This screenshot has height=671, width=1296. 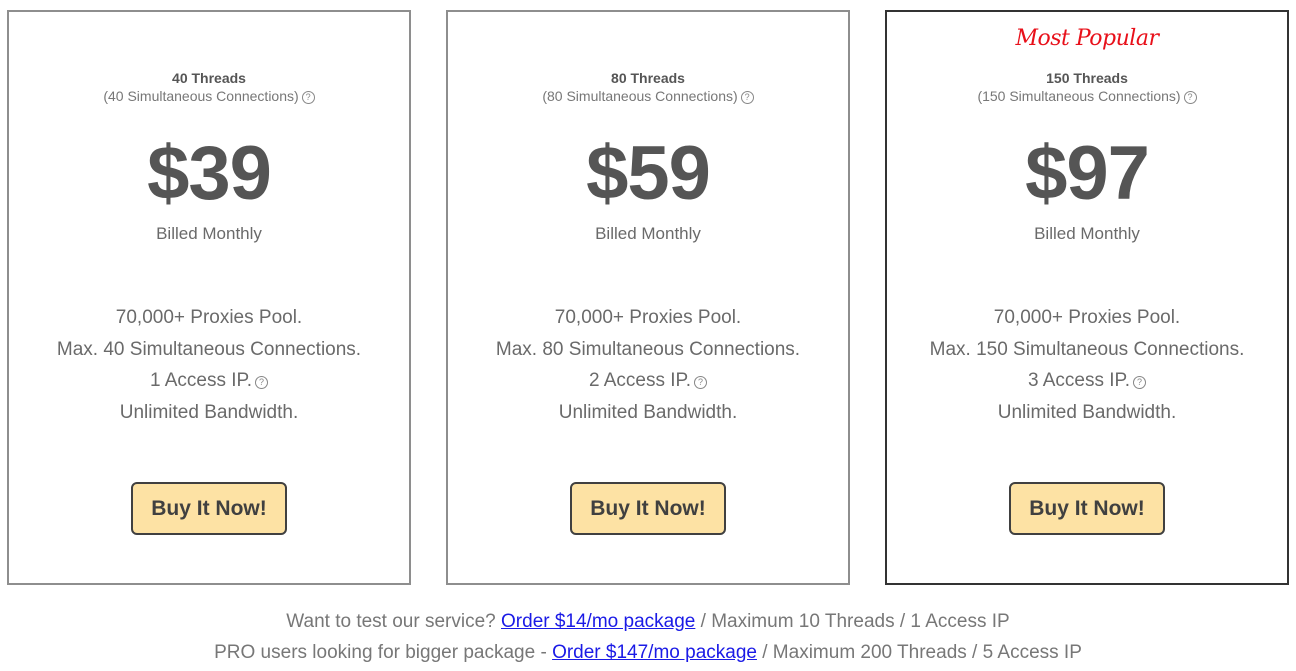 I want to click on plan-threads: 40 Threads, so click(x=209, y=78).